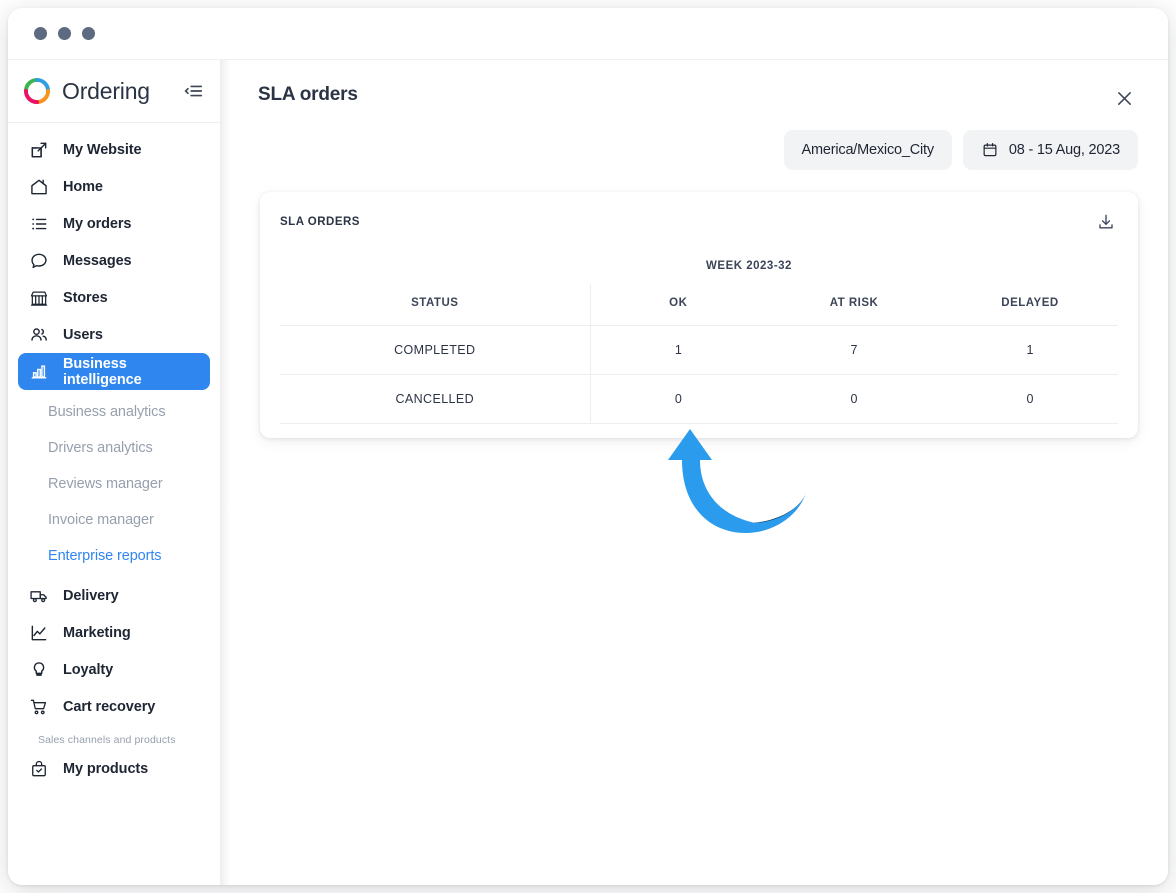 The image size is (1176, 893). I want to click on sidebar-item-my-website: My Website, so click(114, 149).